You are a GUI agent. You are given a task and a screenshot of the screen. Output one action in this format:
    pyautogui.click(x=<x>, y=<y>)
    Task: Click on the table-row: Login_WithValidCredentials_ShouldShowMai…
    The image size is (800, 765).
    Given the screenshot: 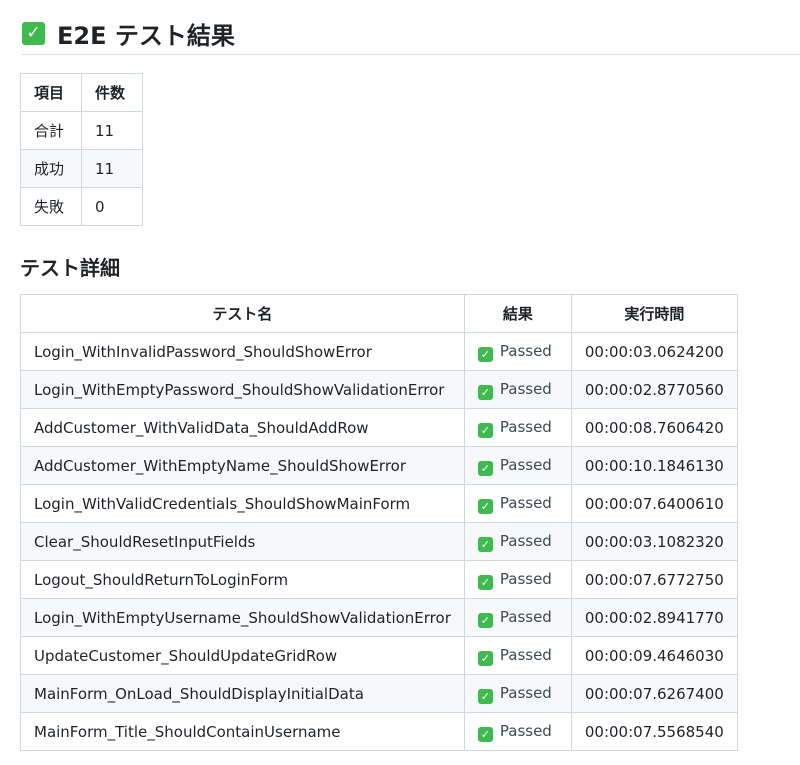 What is the action you would take?
    pyautogui.click(x=379, y=503)
    